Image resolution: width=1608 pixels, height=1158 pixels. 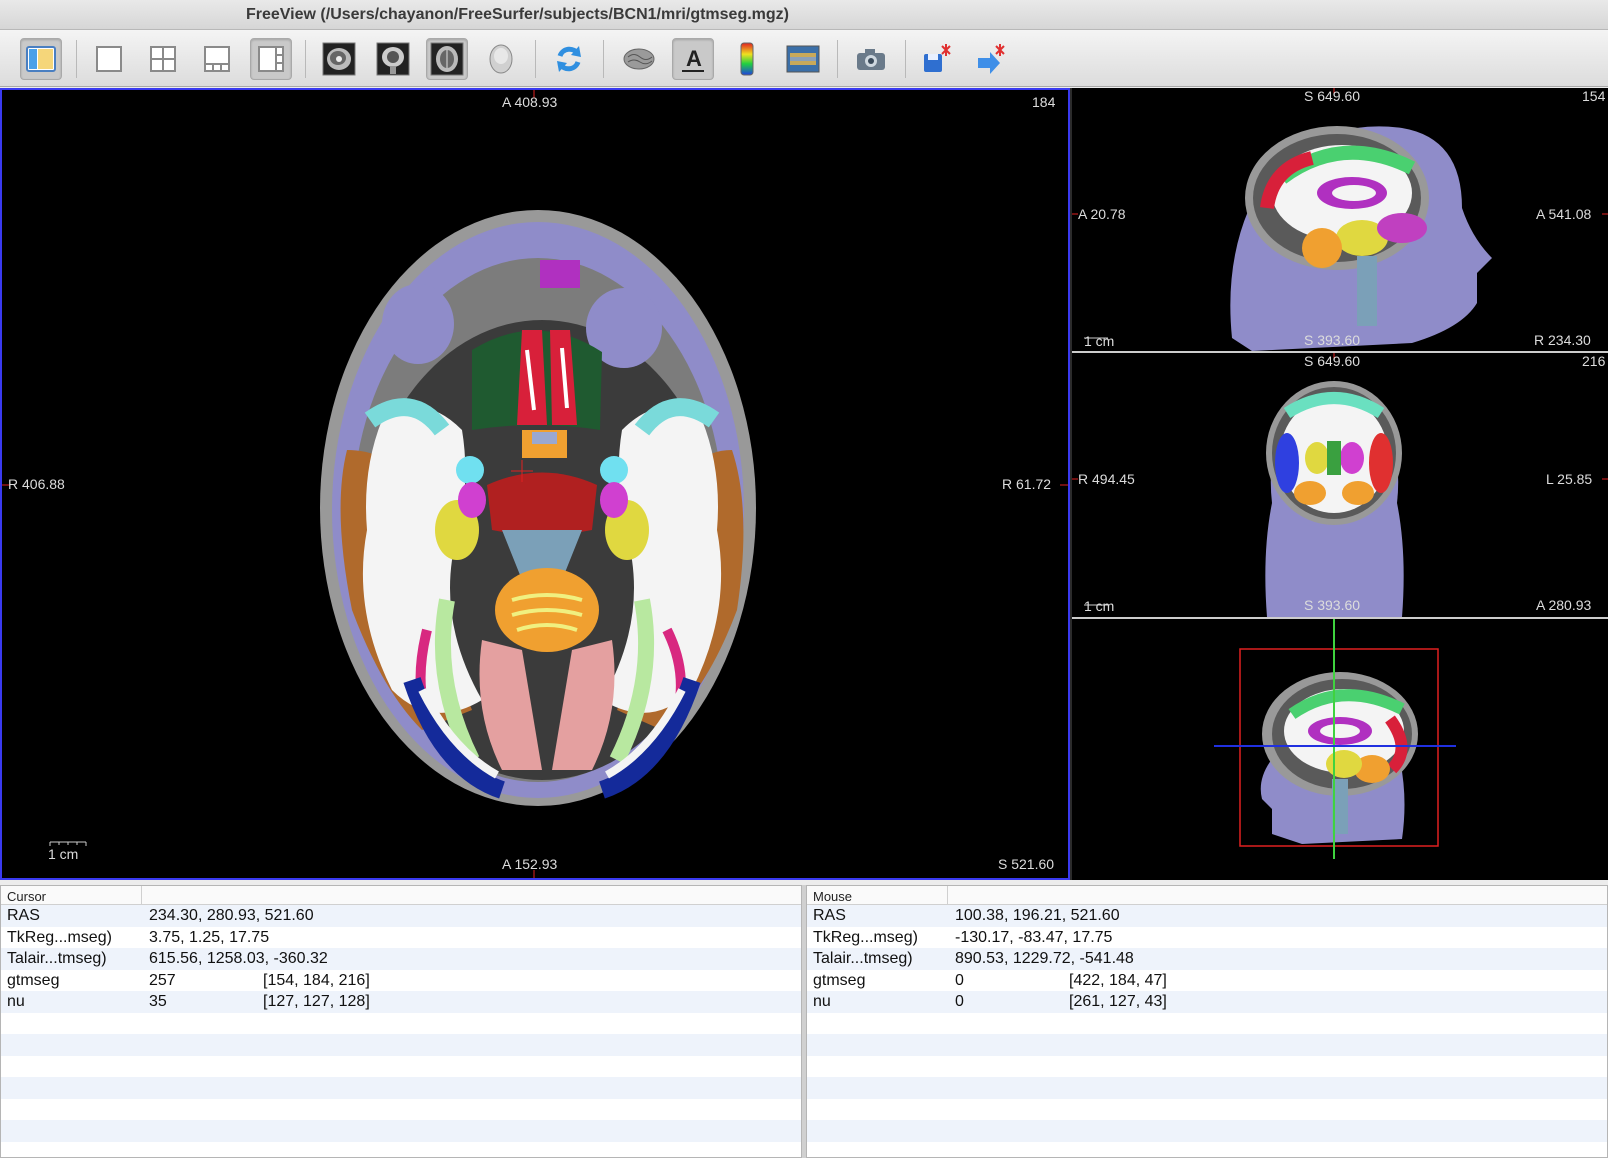 I want to click on layout-1x1-icon, so click(x=109, y=59).